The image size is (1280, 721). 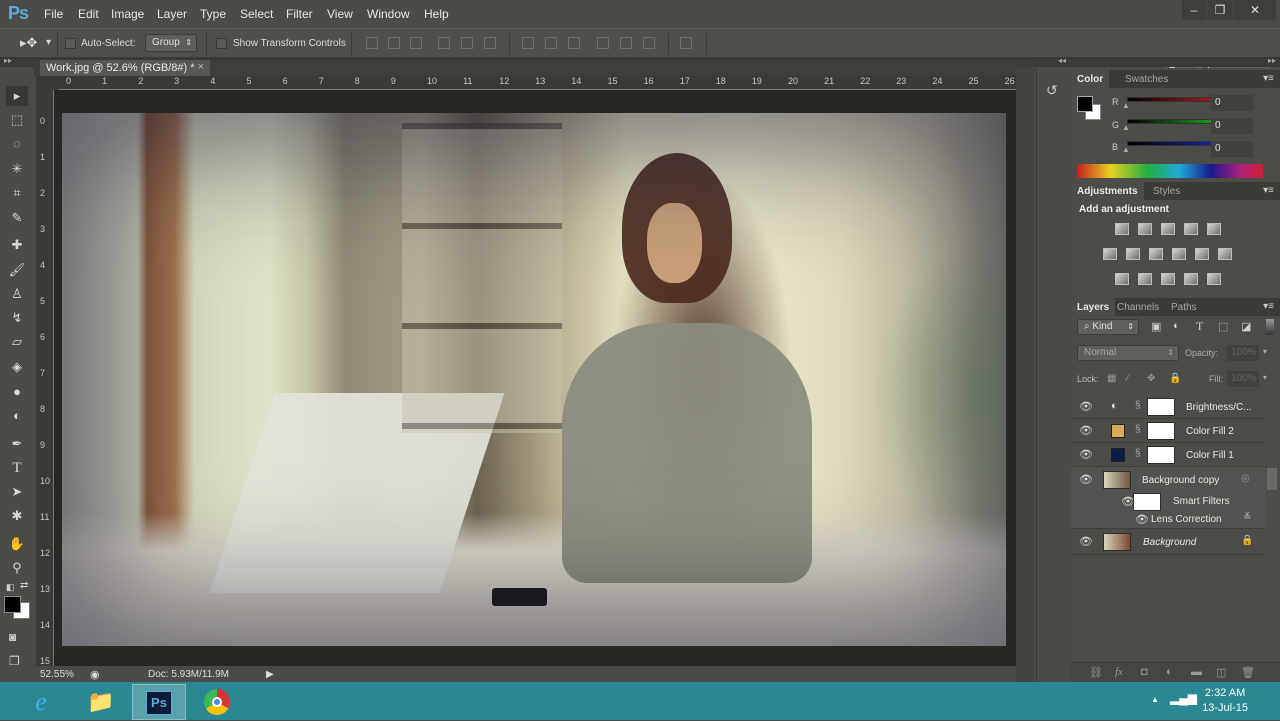 I want to click on taskbar-internet-explorer: e, so click(x=41, y=702).